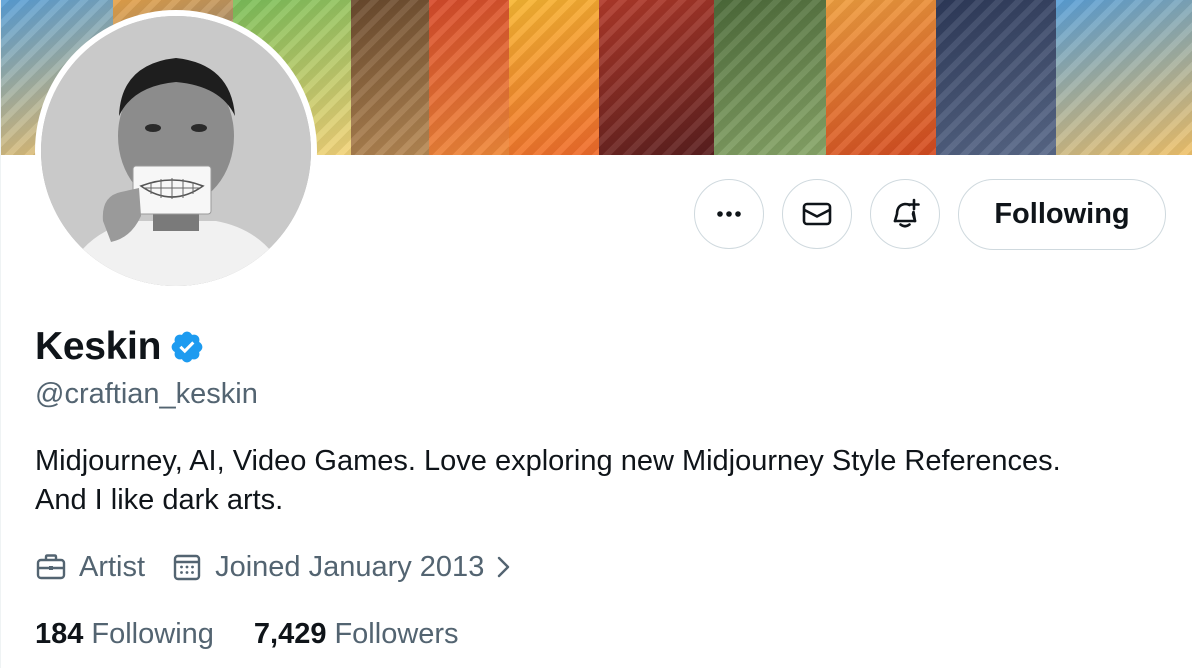 The image size is (1192, 668). I want to click on following-button-label: Following, so click(1062, 214).